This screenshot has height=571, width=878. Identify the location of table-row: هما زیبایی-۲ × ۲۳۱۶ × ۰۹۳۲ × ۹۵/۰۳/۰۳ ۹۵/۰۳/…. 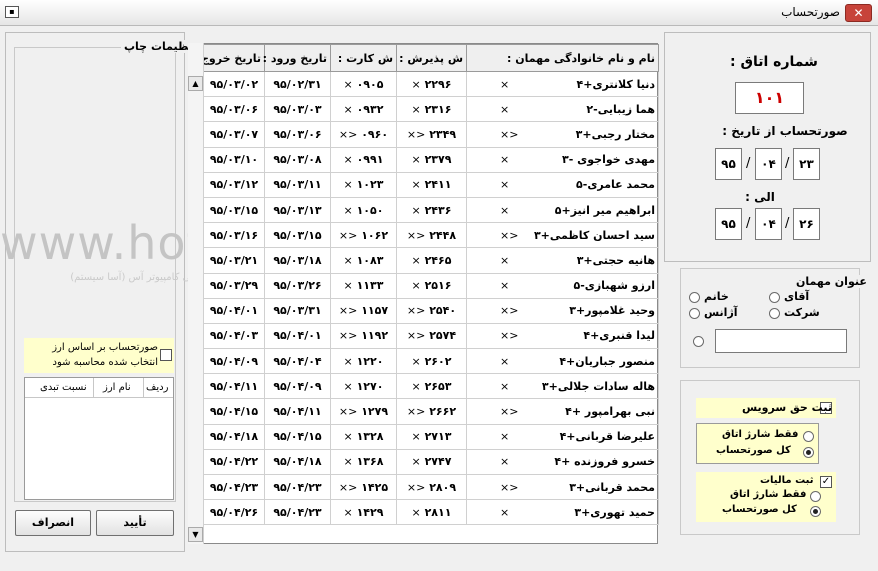
(431, 109).